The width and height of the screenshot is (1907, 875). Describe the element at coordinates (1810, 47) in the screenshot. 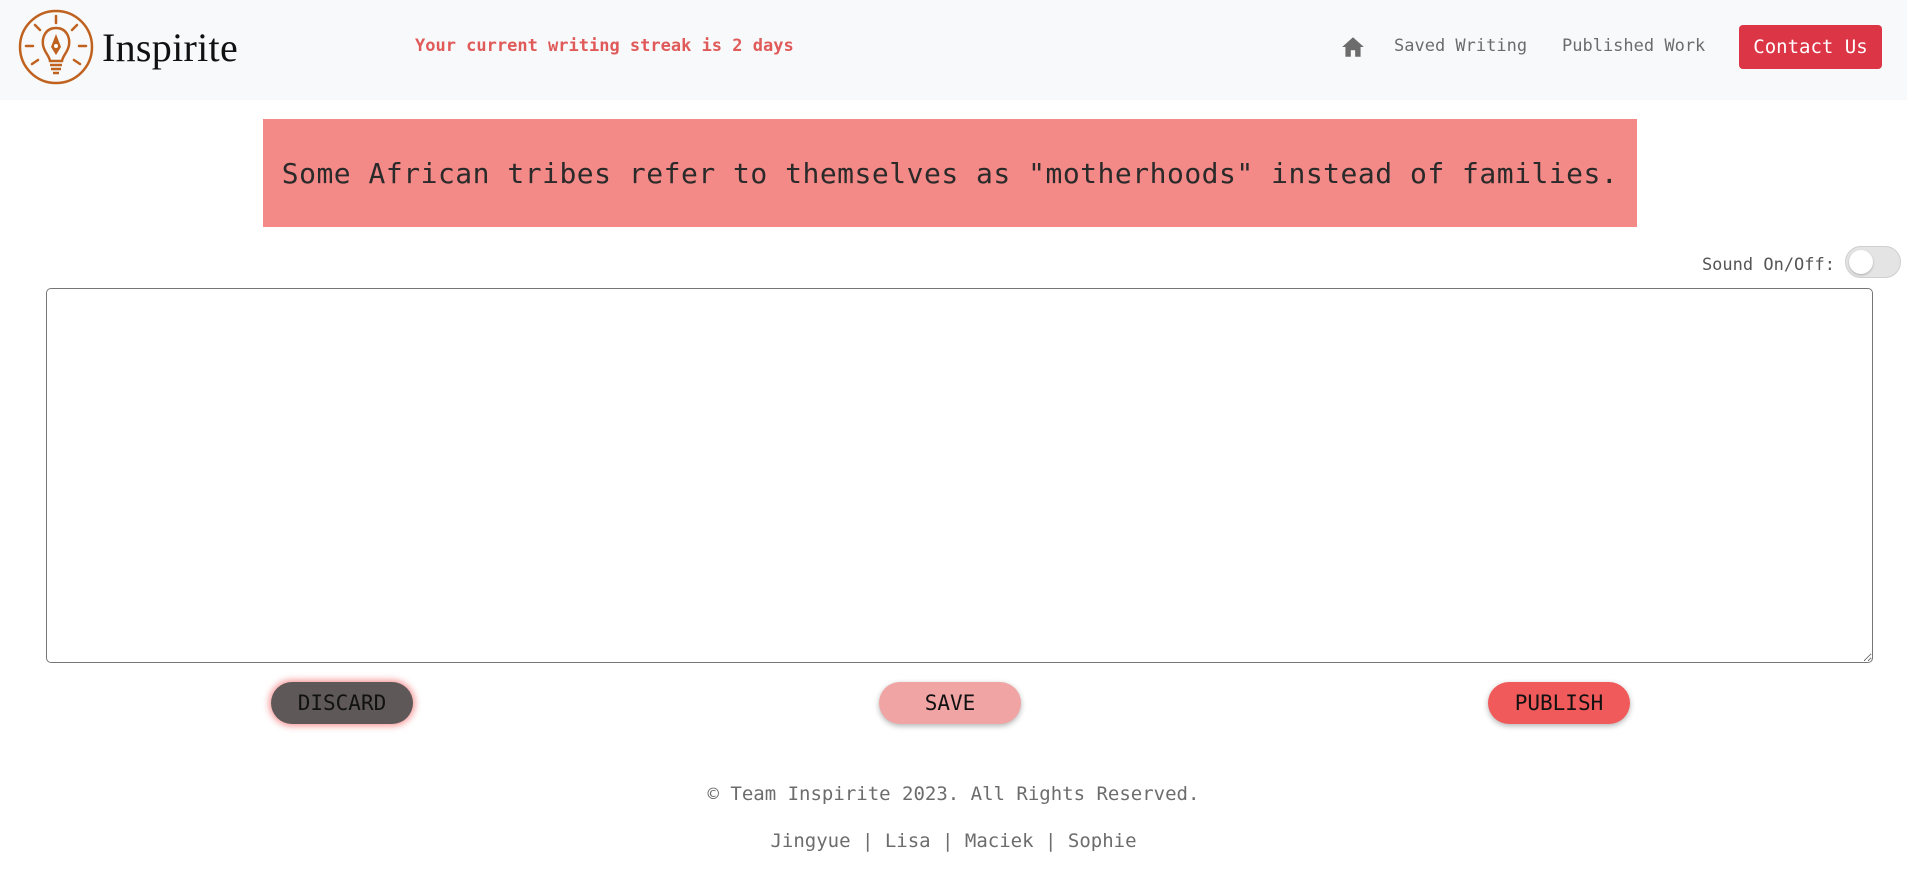

I see `contact-us-button: Contact Us` at that location.